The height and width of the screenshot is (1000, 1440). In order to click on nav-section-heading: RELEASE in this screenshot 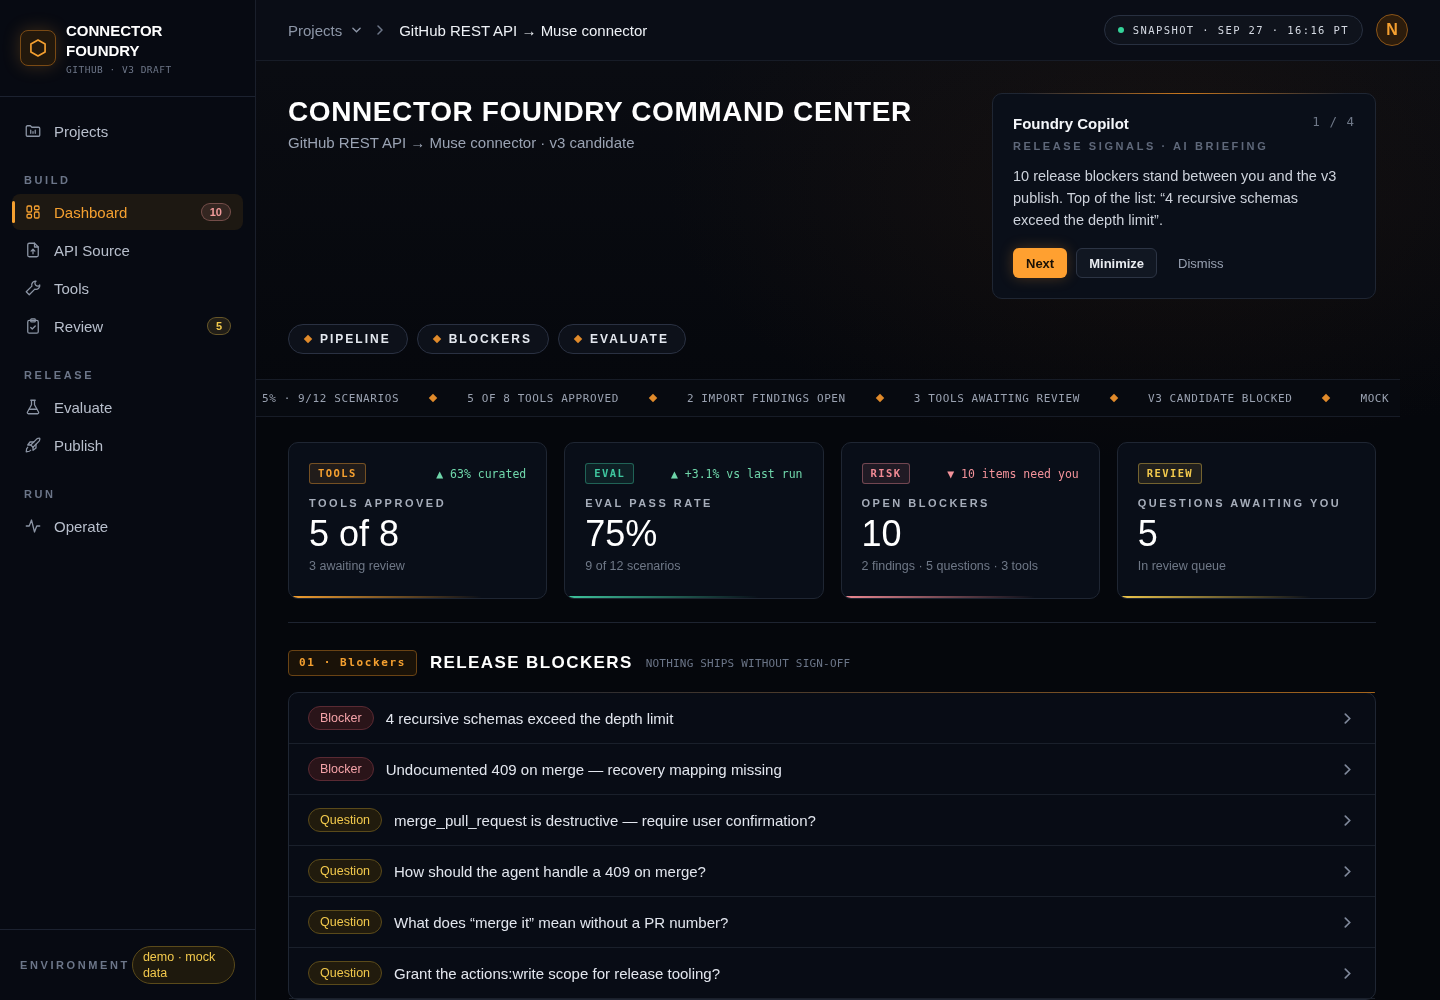, I will do `click(59, 375)`.